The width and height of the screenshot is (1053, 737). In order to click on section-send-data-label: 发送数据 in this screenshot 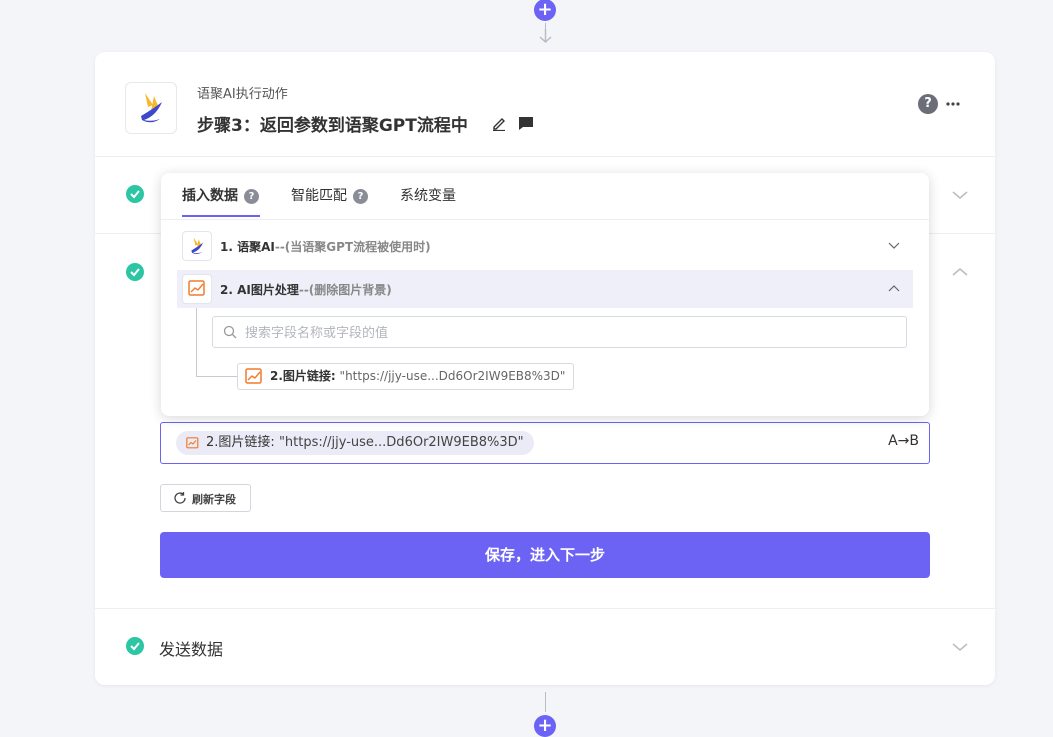, I will do `click(191, 648)`.